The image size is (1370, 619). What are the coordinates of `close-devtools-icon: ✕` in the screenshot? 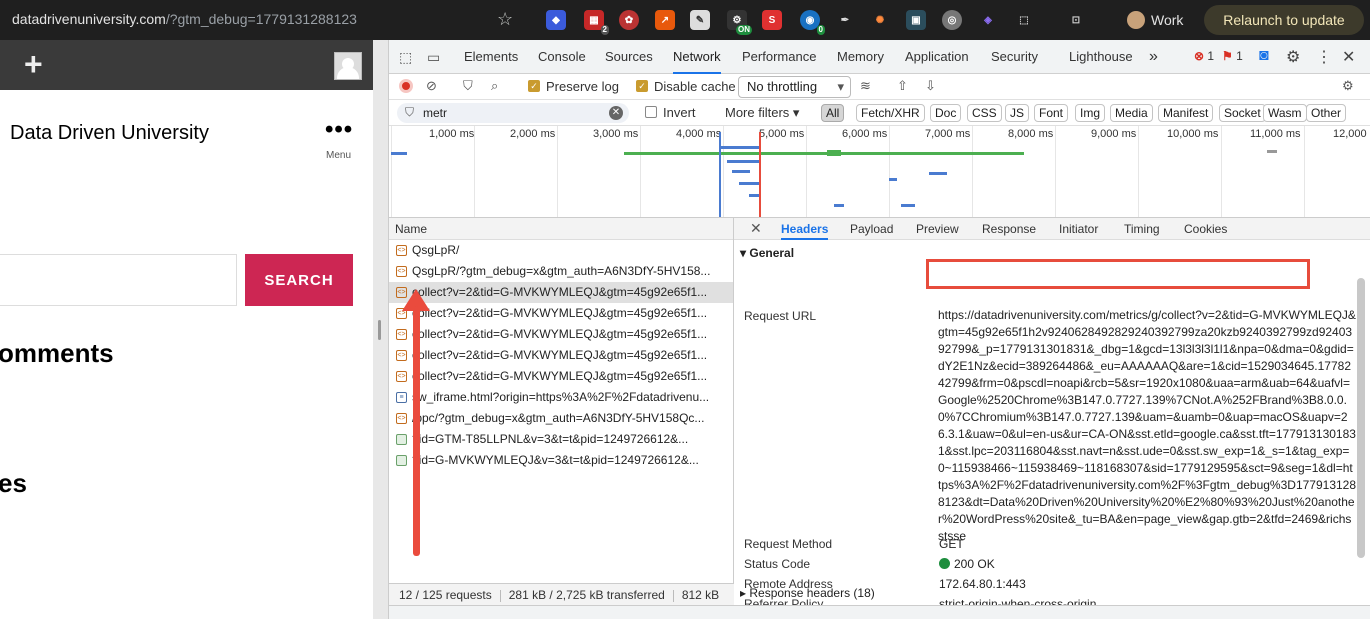 It's located at (1348, 57).